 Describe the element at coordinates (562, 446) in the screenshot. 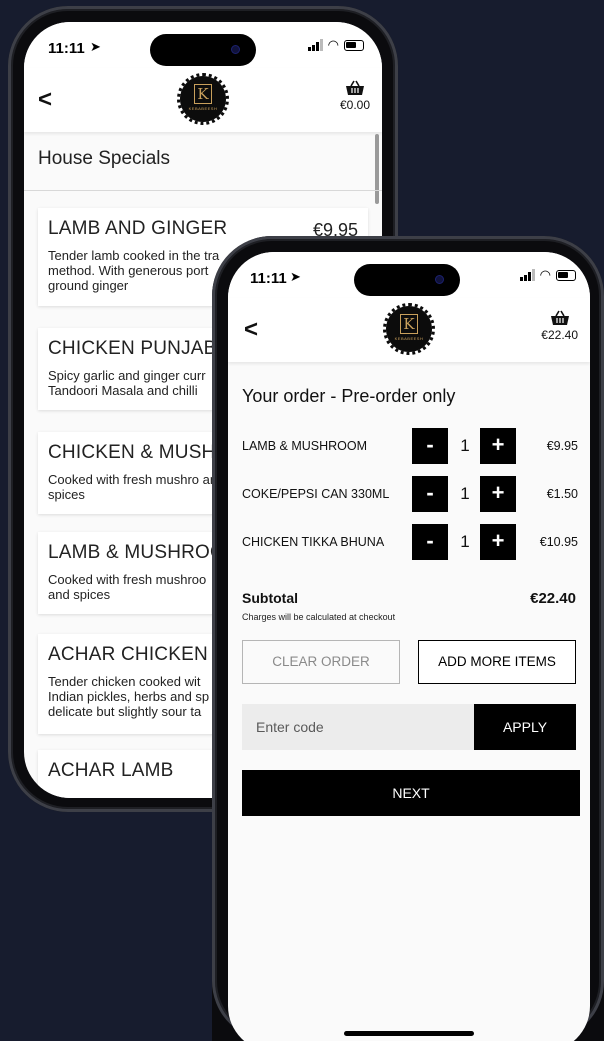

I see `order-item-price: €9.95` at that location.